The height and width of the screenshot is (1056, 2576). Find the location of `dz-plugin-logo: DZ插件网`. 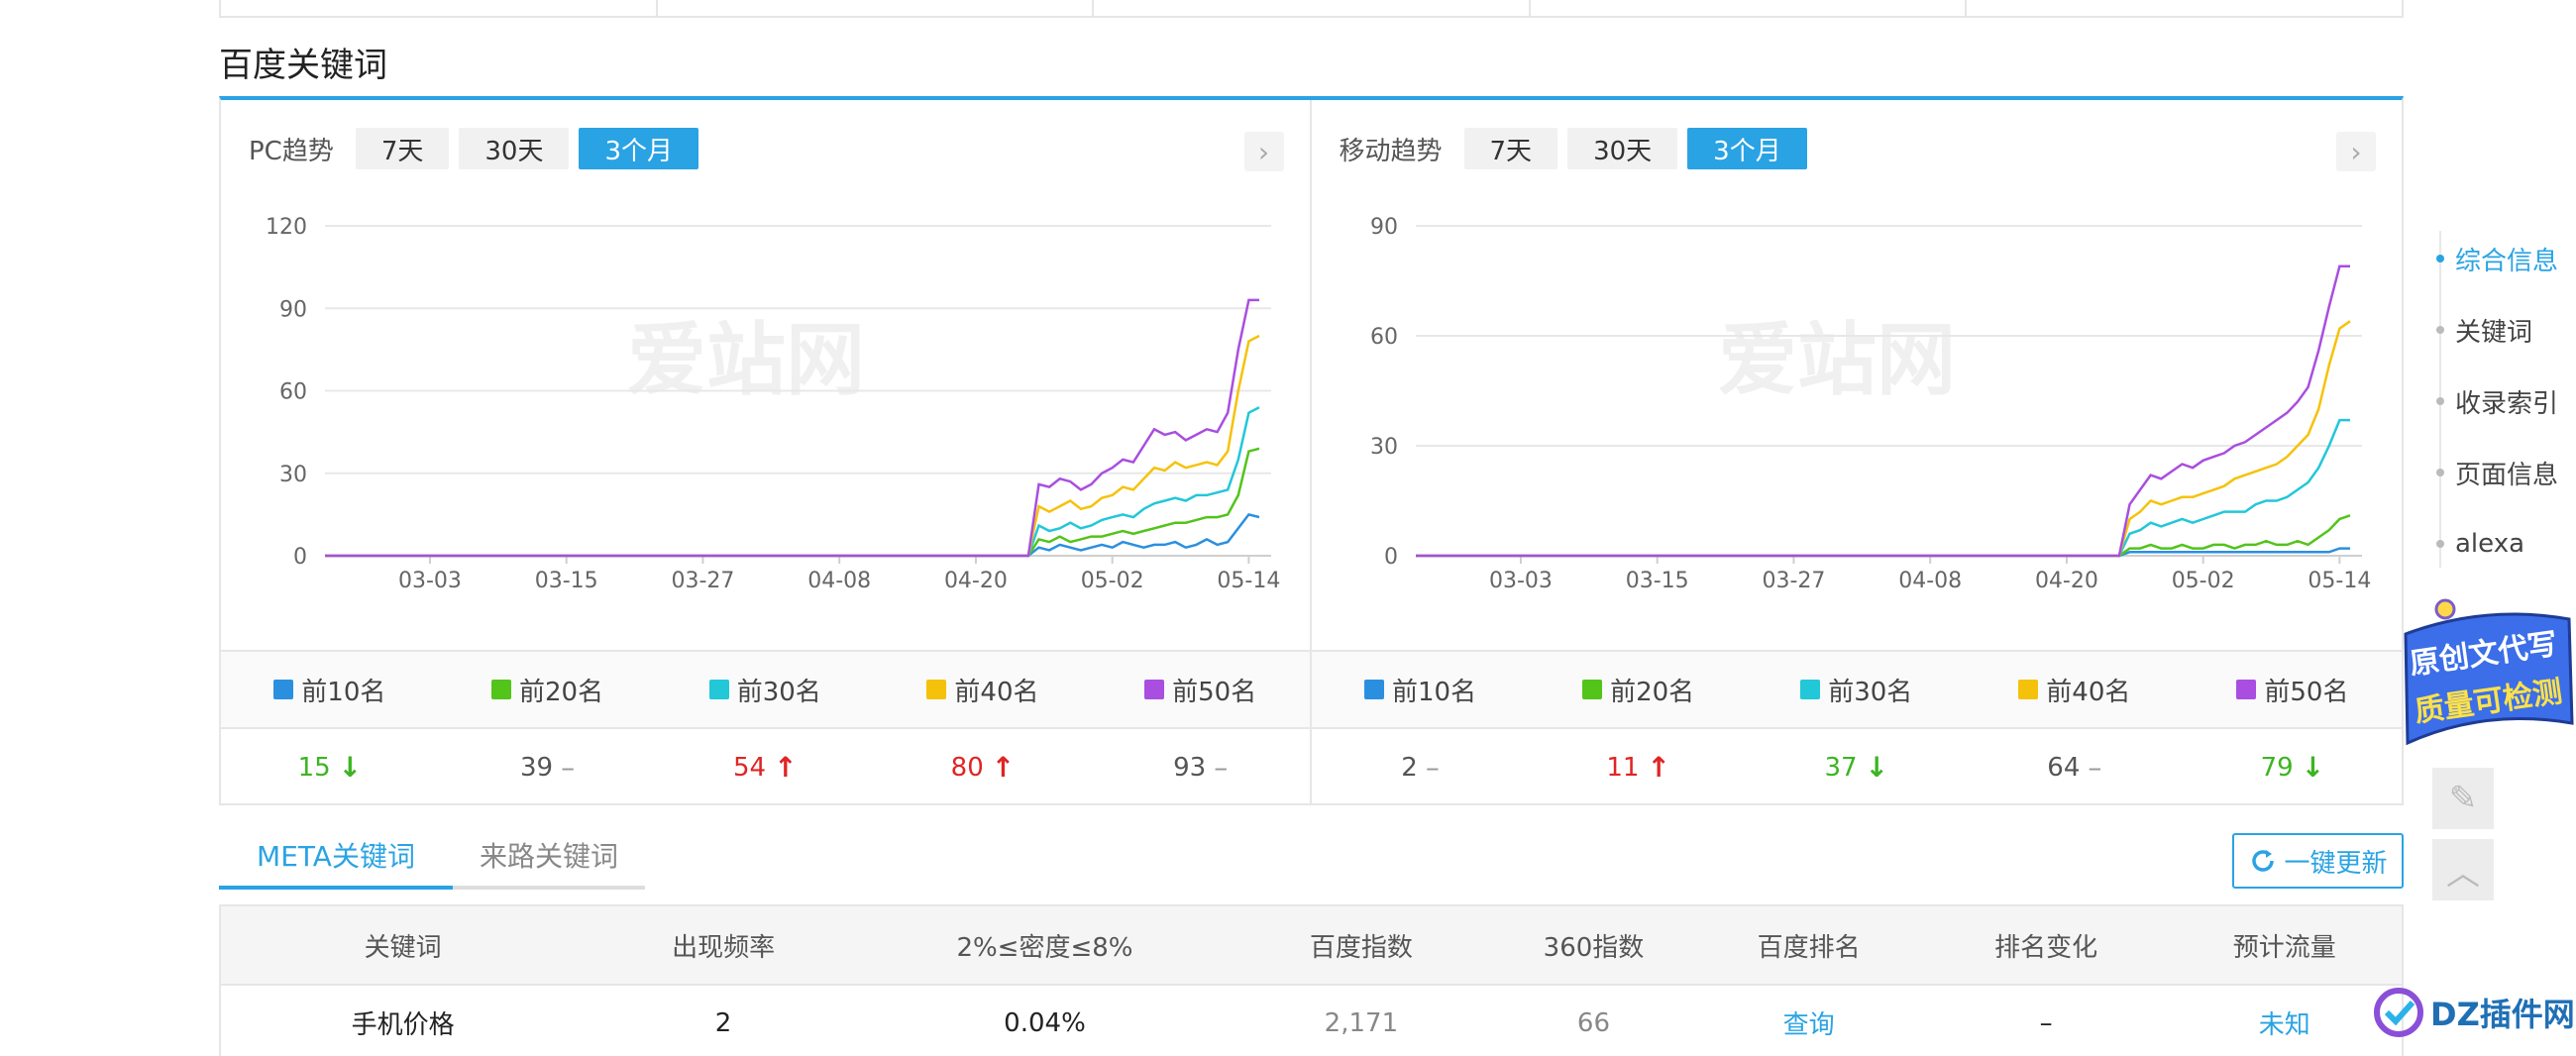

dz-plugin-logo: DZ插件网 is located at coordinates (2474, 1012).